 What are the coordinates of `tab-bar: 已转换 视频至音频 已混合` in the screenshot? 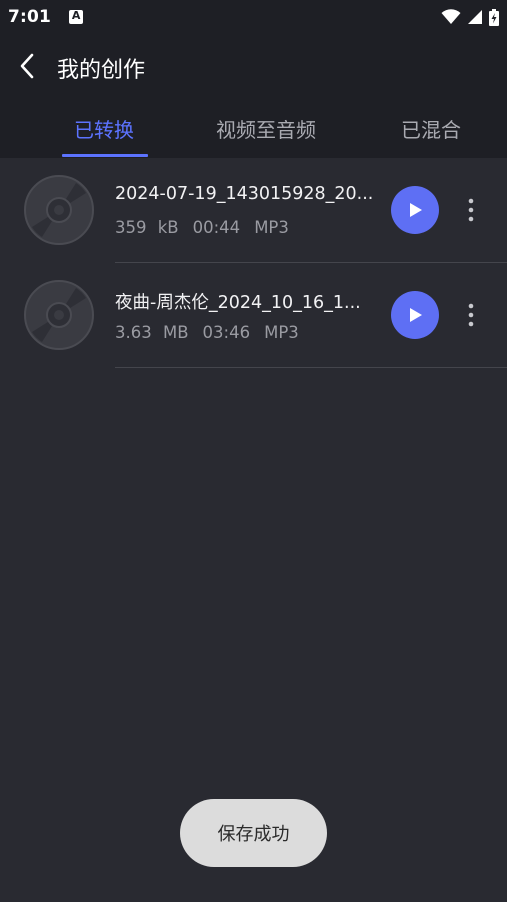 It's located at (253, 129).